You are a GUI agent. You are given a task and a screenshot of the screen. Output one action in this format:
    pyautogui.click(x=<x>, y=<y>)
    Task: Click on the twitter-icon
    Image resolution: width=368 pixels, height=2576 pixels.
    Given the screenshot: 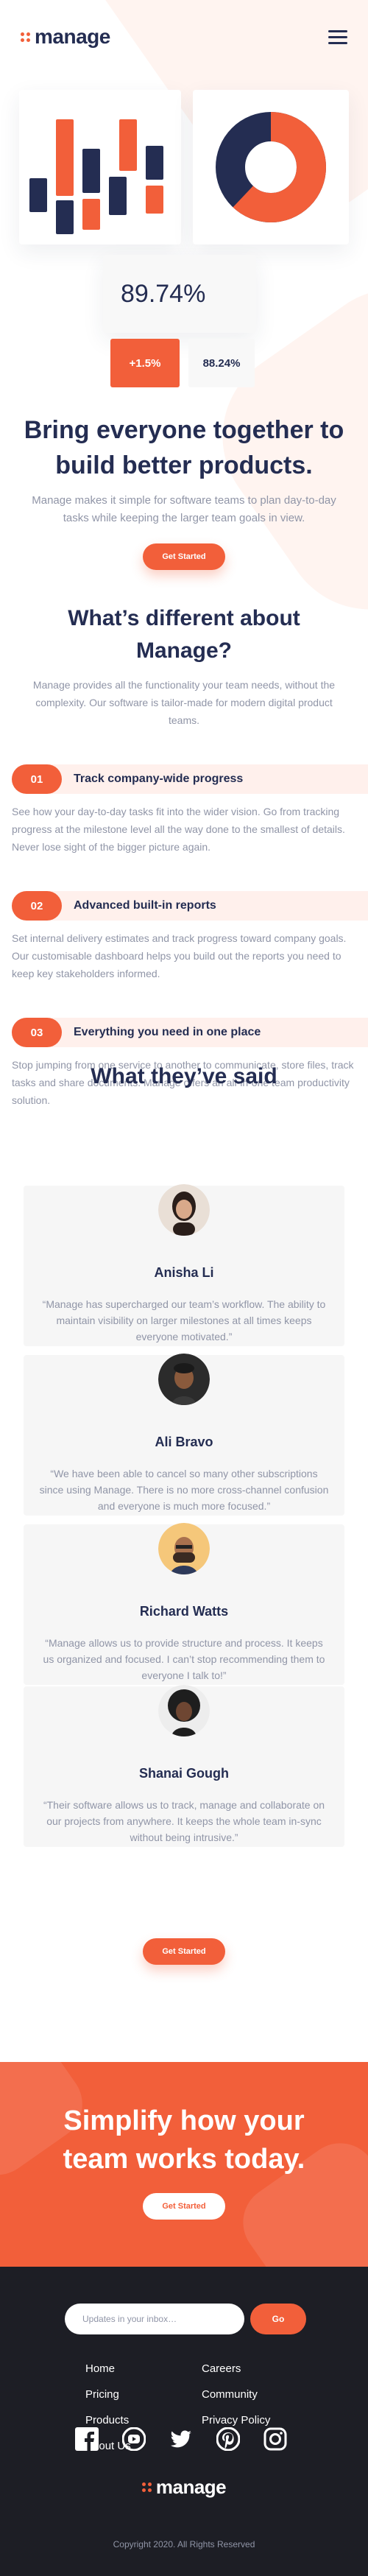 What is the action you would take?
    pyautogui.click(x=181, y=2439)
    